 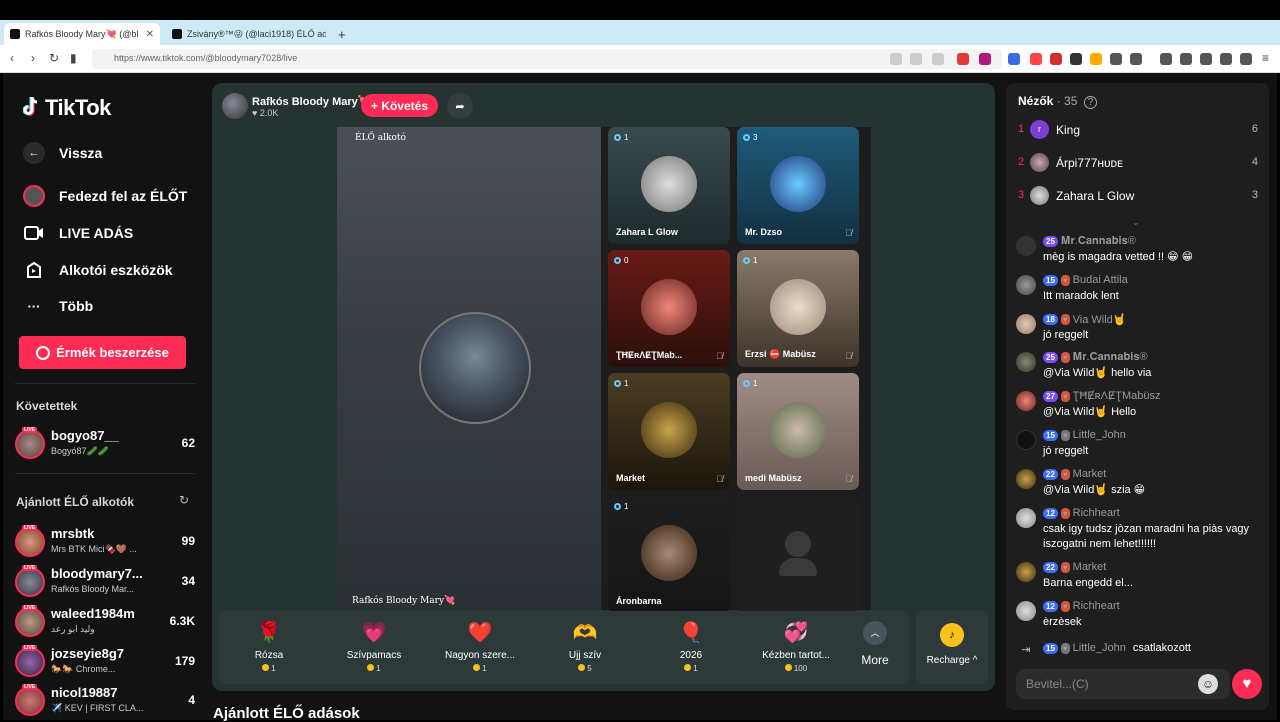 What do you see at coordinates (669, 308) in the screenshot?
I see `guest-tile: 0 ƮĦɆʀɅɆƮMab... 🎙̸` at bounding box center [669, 308].